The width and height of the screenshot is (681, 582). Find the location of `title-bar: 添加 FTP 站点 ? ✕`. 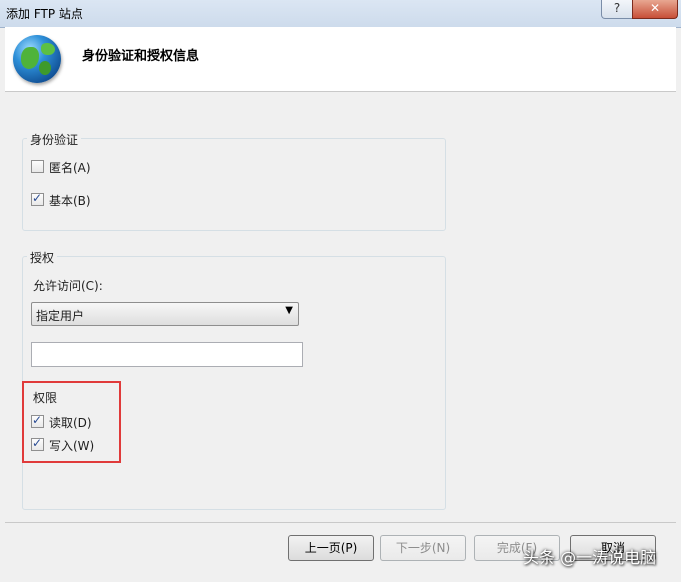

title-bar: 添加 FTP 站点 ? ✕ is located at coordinates (340, 14).